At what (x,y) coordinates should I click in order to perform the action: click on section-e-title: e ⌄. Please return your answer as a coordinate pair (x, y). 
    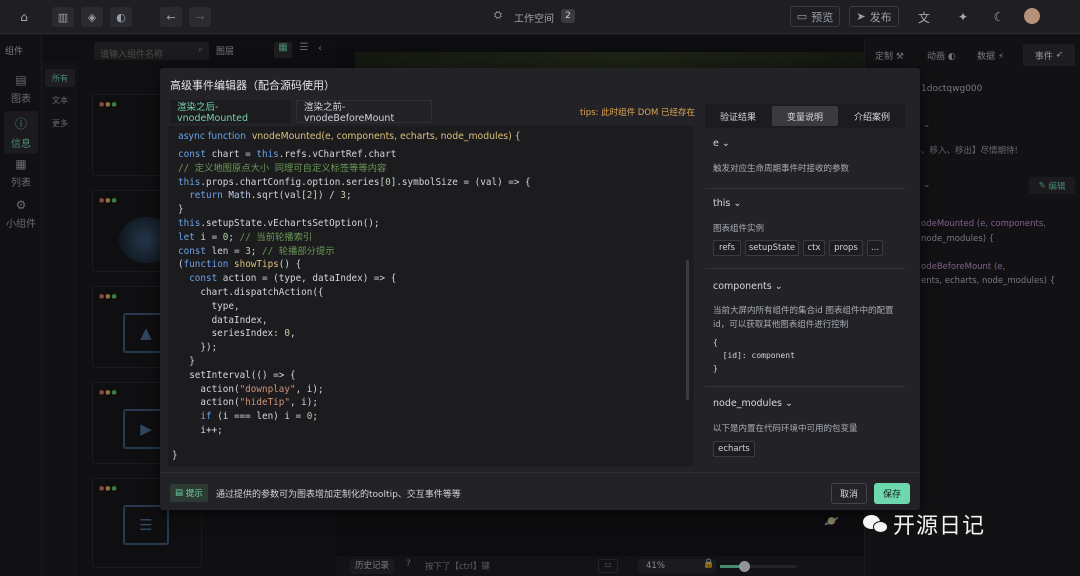
    Looking at the image, I should click on (721, 143).